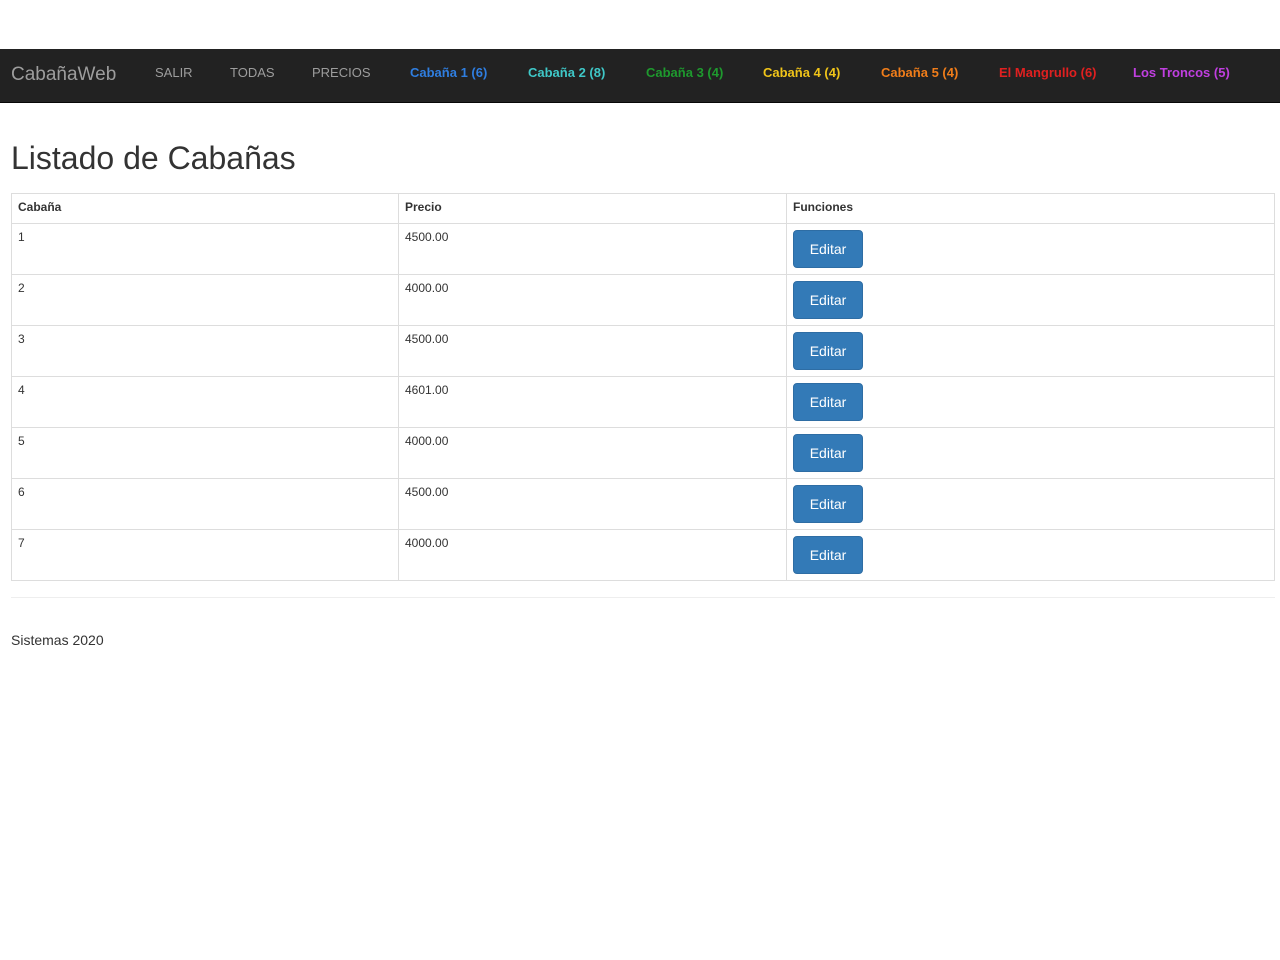 The image size is (1280, 960). I want to click on cabana-cell: 7, so click(205, 555).